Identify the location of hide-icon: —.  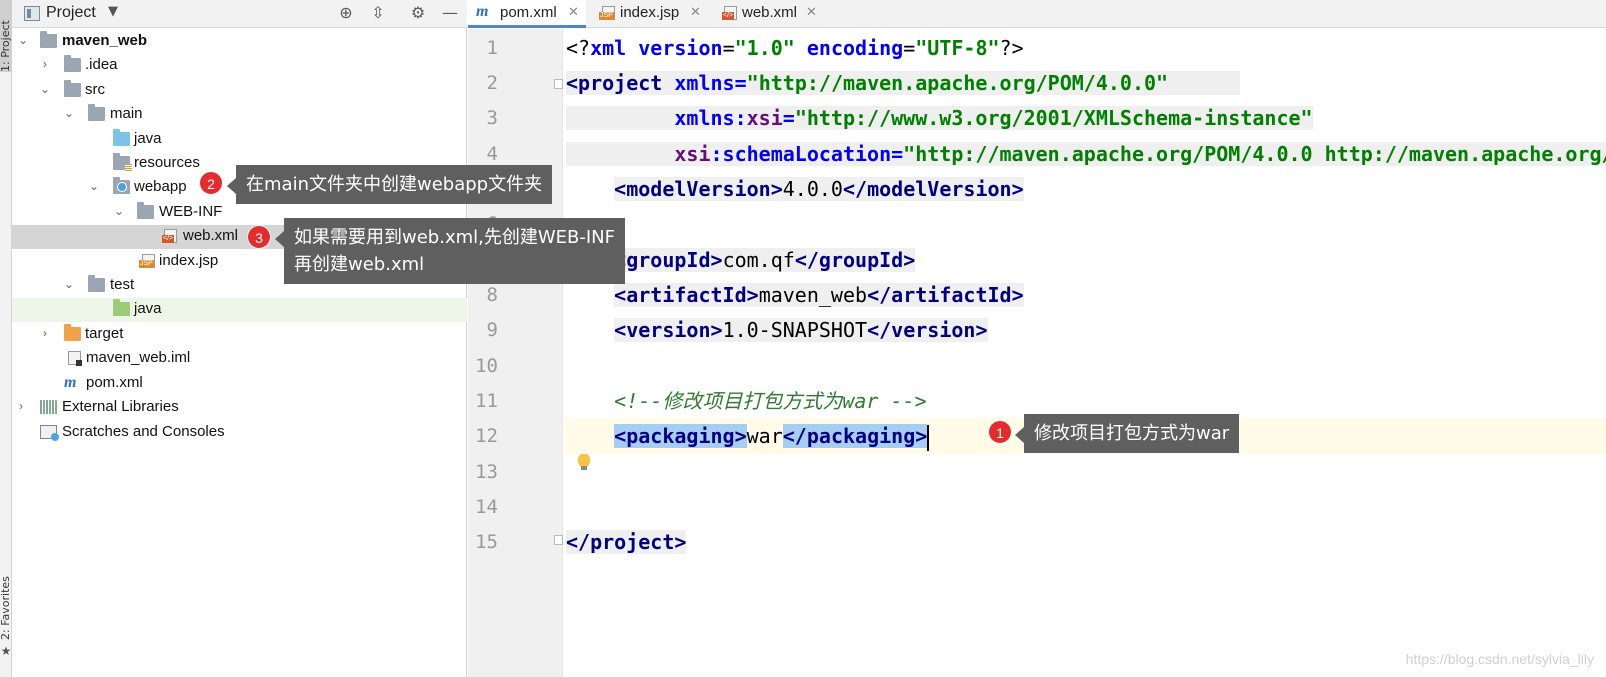
(450, 13).